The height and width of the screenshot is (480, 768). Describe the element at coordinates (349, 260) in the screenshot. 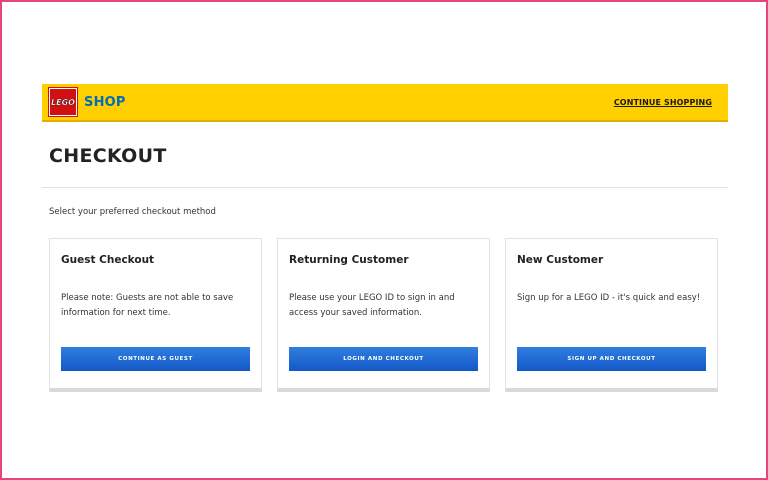

I see `card-title: Returning Customer` at that location.